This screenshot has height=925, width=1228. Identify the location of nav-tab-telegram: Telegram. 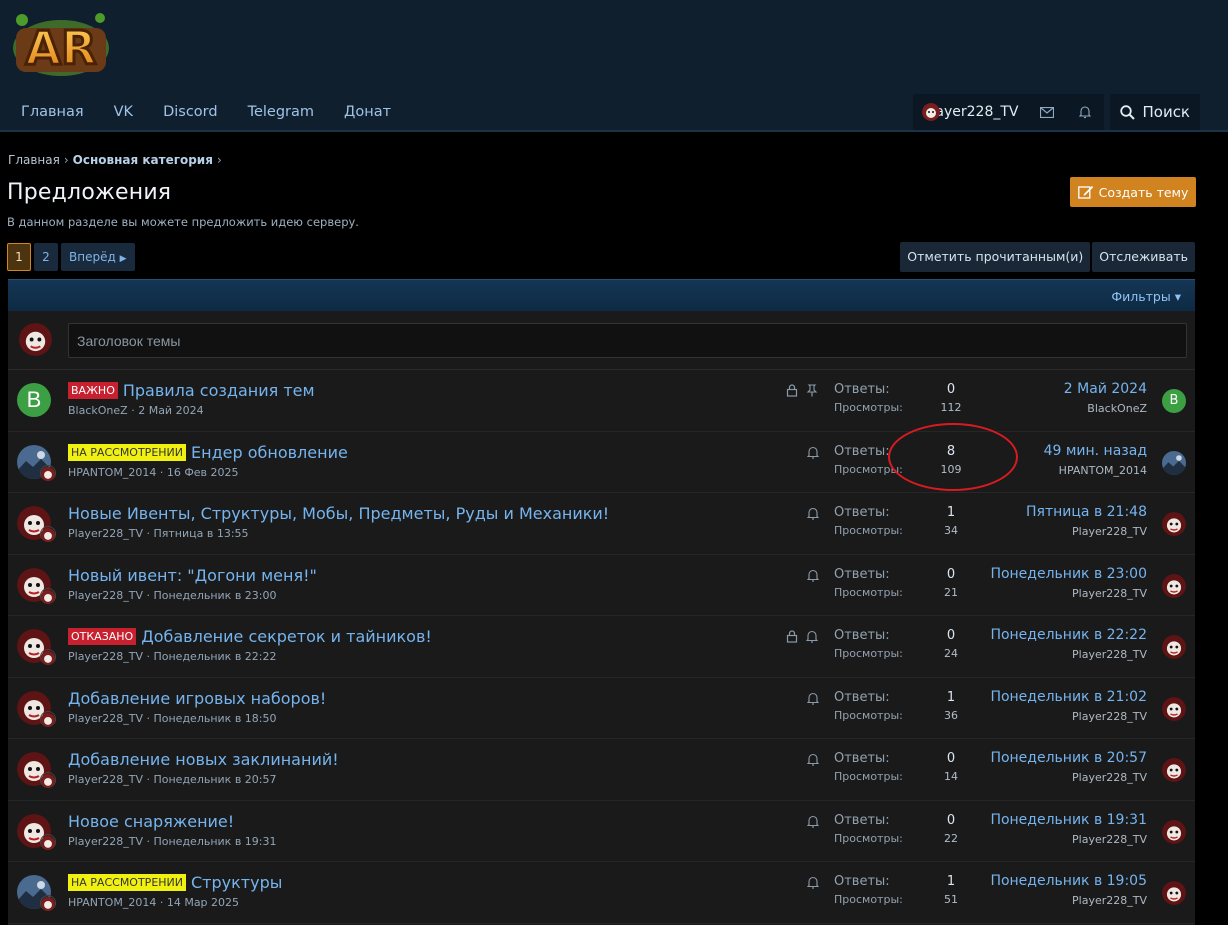
(281, 112).